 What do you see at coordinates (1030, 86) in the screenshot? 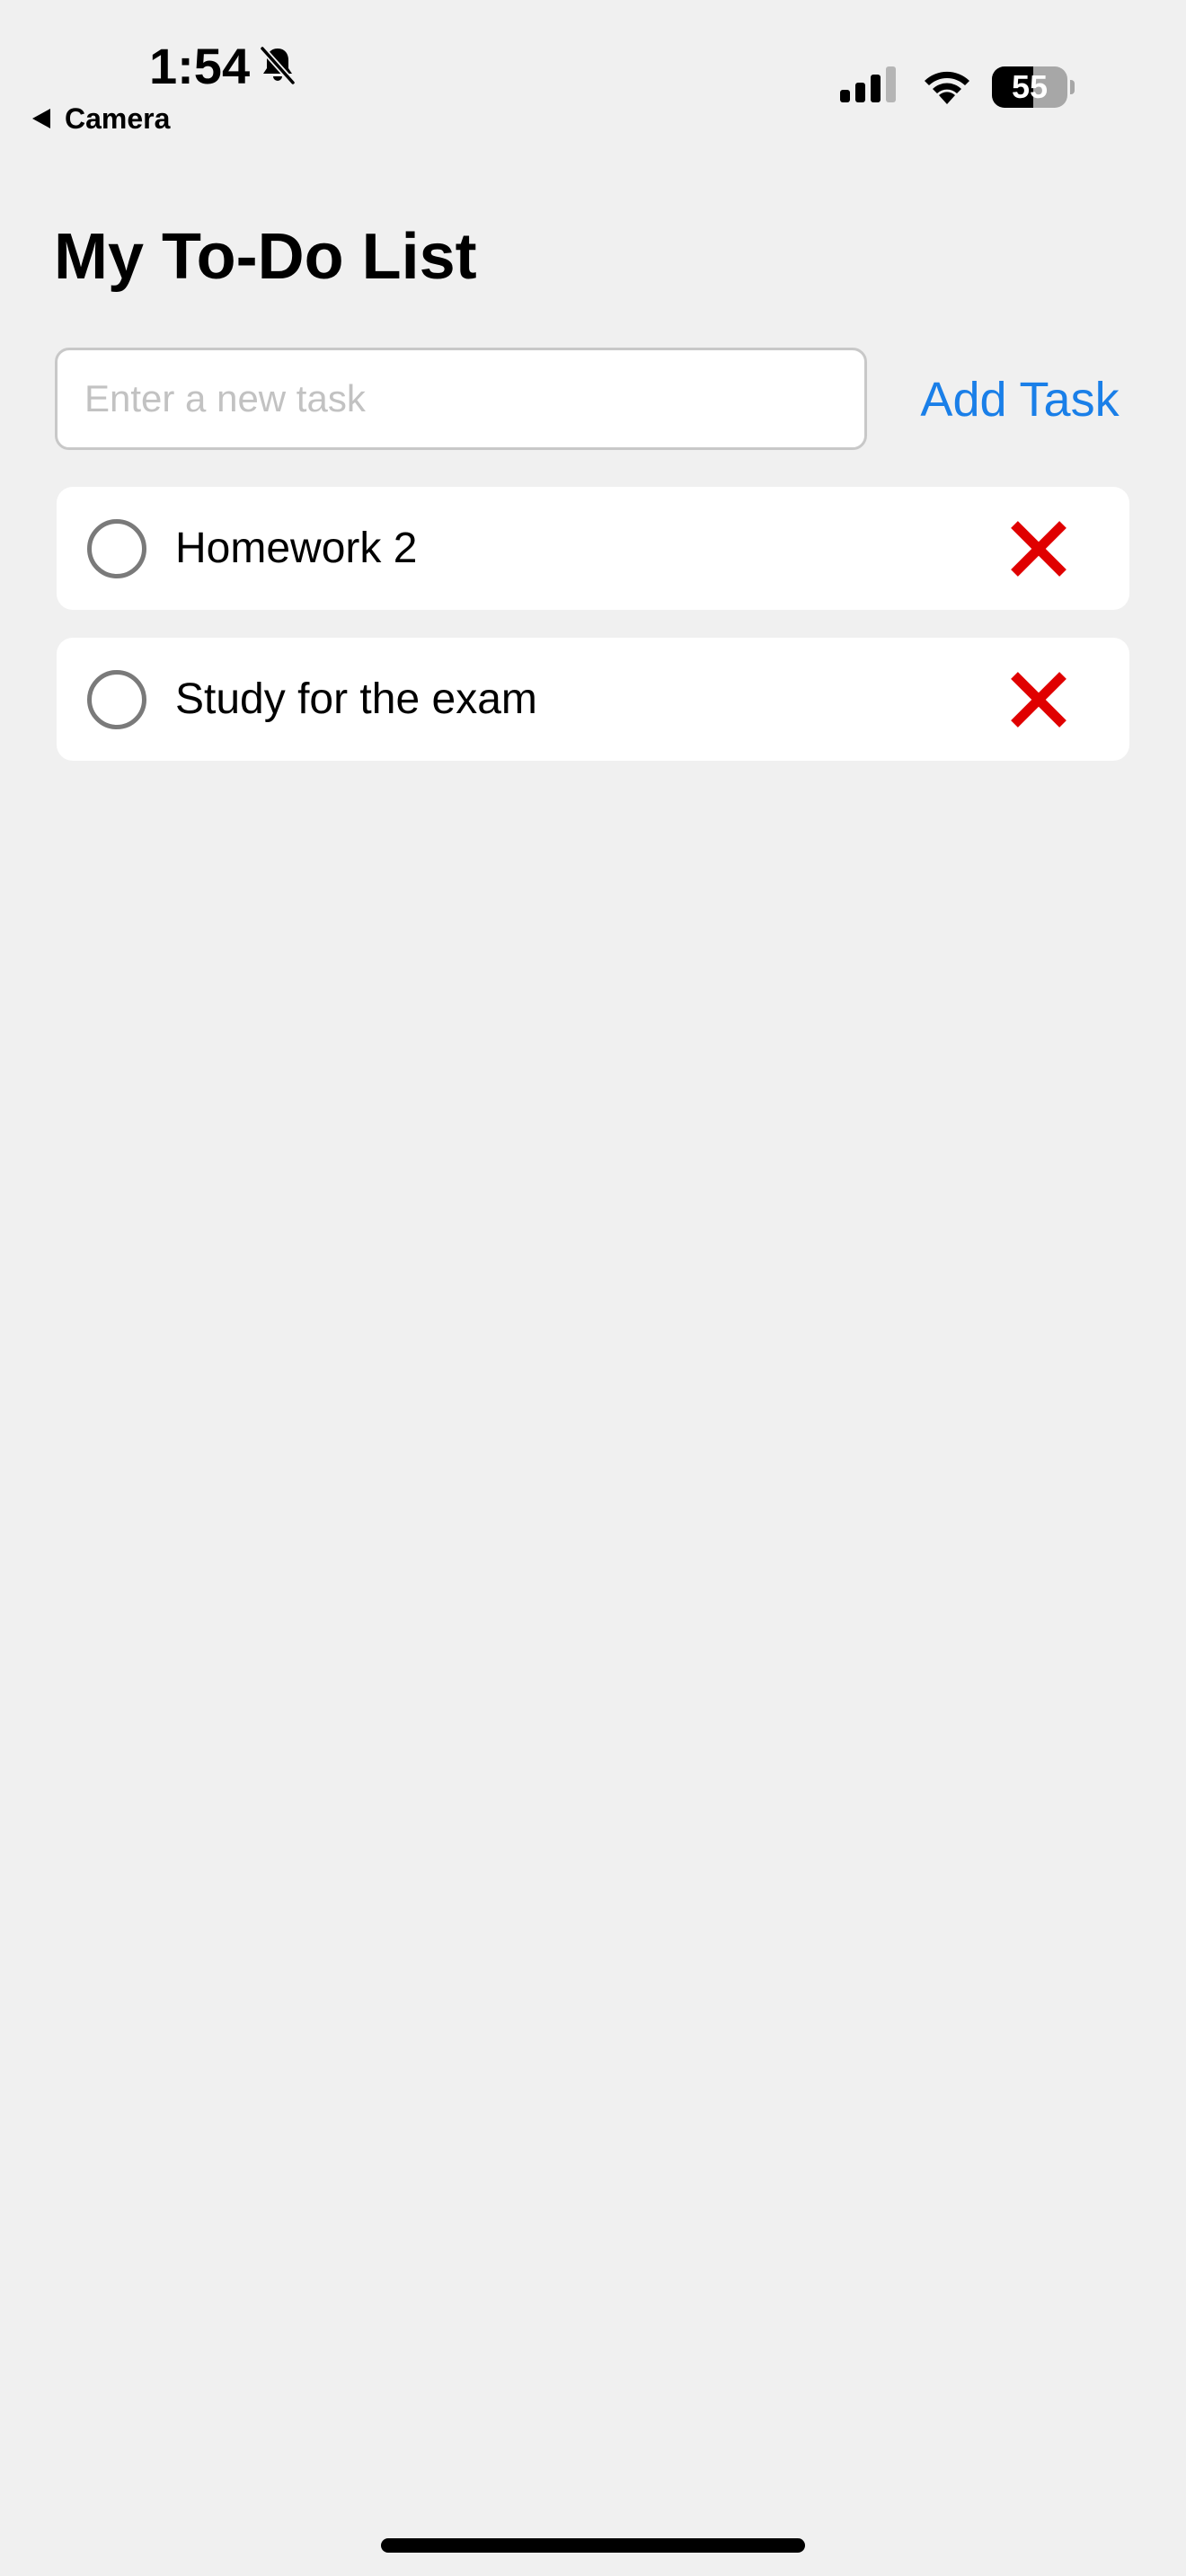
I see `battery-percent: 55` at bounding box center [1030, 86].